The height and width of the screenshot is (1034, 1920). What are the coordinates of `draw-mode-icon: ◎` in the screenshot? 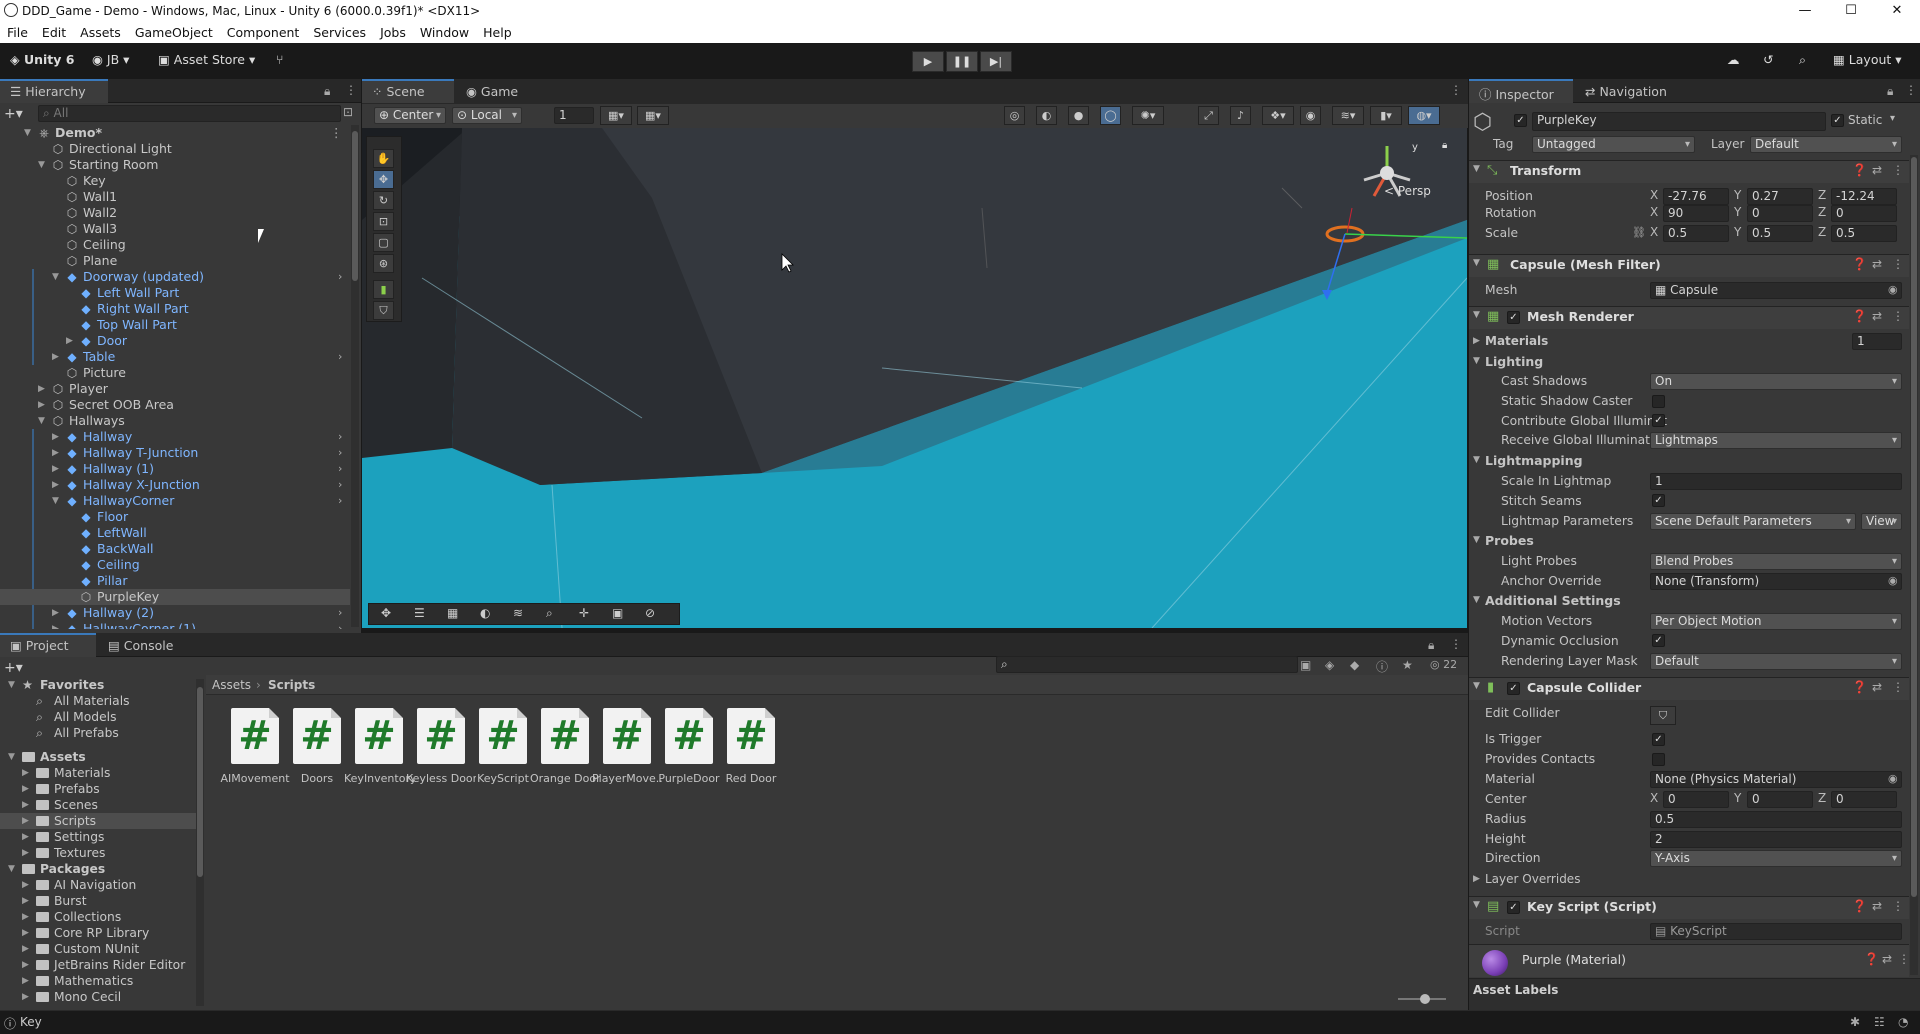 It's located at (1014, 115).